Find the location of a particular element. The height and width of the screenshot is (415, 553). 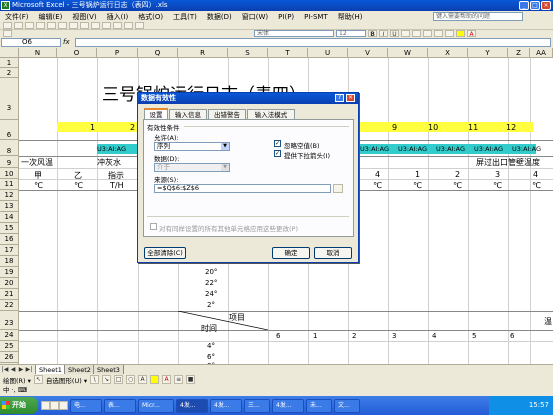

new-icon is located at coordinates (7, 25).